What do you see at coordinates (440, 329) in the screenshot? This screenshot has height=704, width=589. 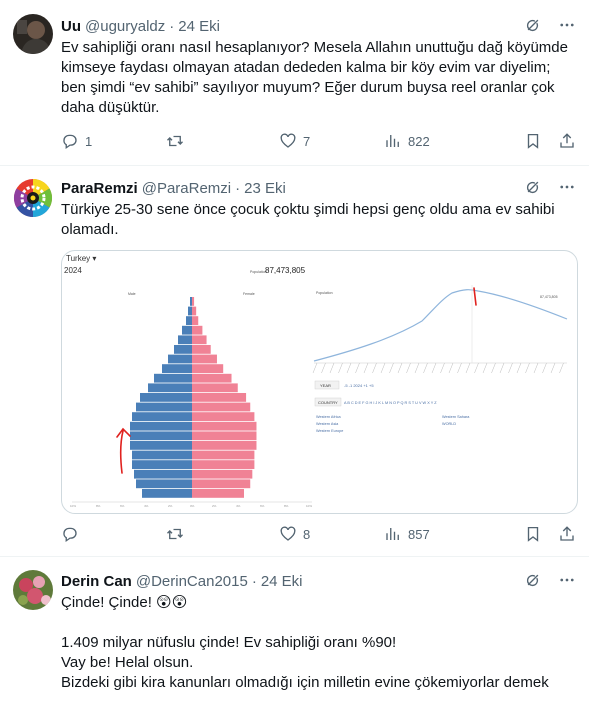 I see `population-line-chart: Population 87,473,805` at bounding box center [440, 329].